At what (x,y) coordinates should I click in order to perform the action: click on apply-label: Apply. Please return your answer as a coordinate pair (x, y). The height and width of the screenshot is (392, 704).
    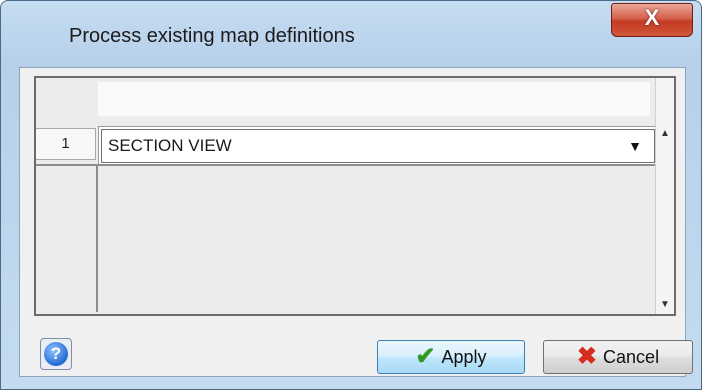
    Looking at the image, I should click on (464, 356).